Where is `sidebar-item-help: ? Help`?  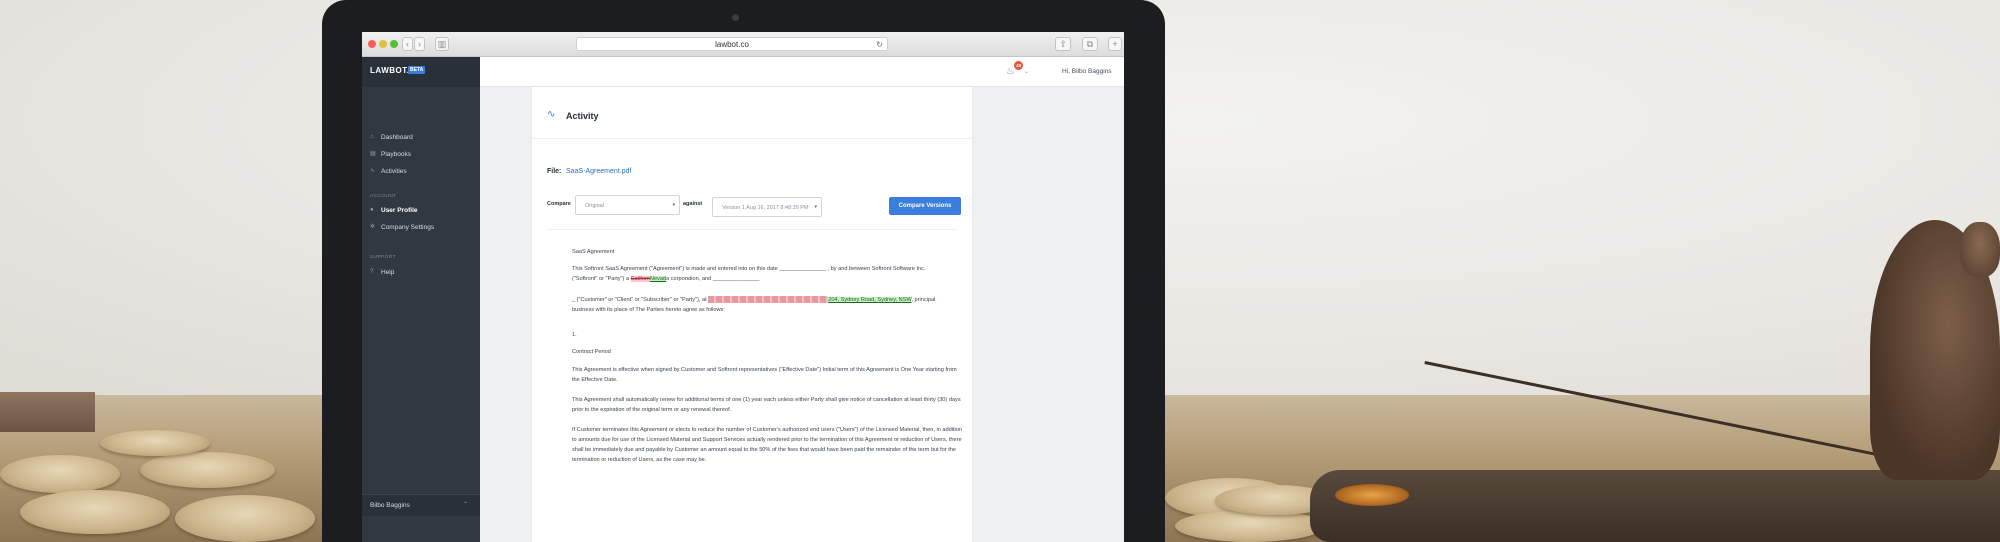 sidebar-item-help: ? Help is located at coordinates (421, 273).